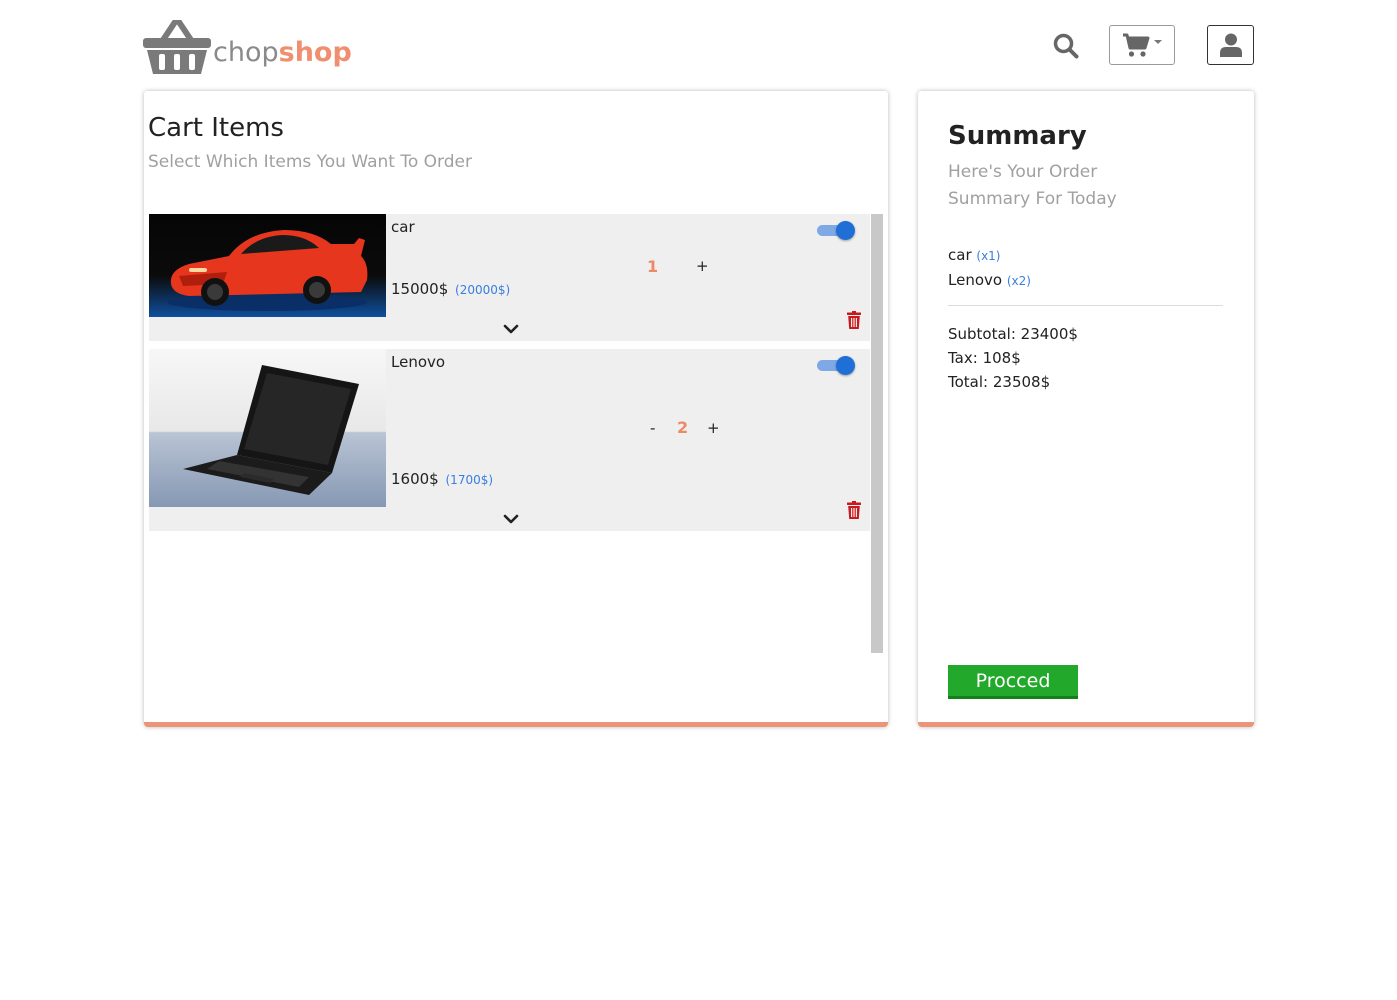  I want to click on original-price: (1700$), so click(469, 480).